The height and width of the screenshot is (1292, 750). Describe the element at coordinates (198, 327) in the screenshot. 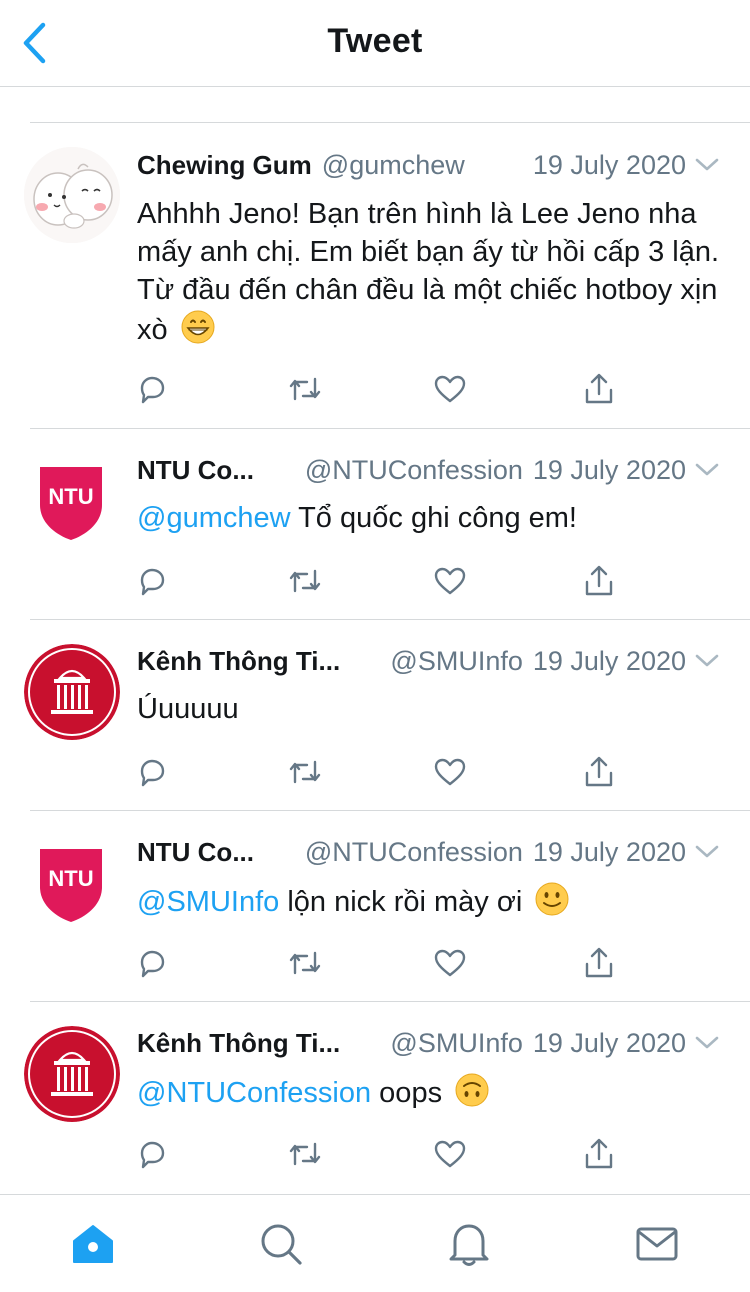

I see `grinning-face-emoji` at that location.